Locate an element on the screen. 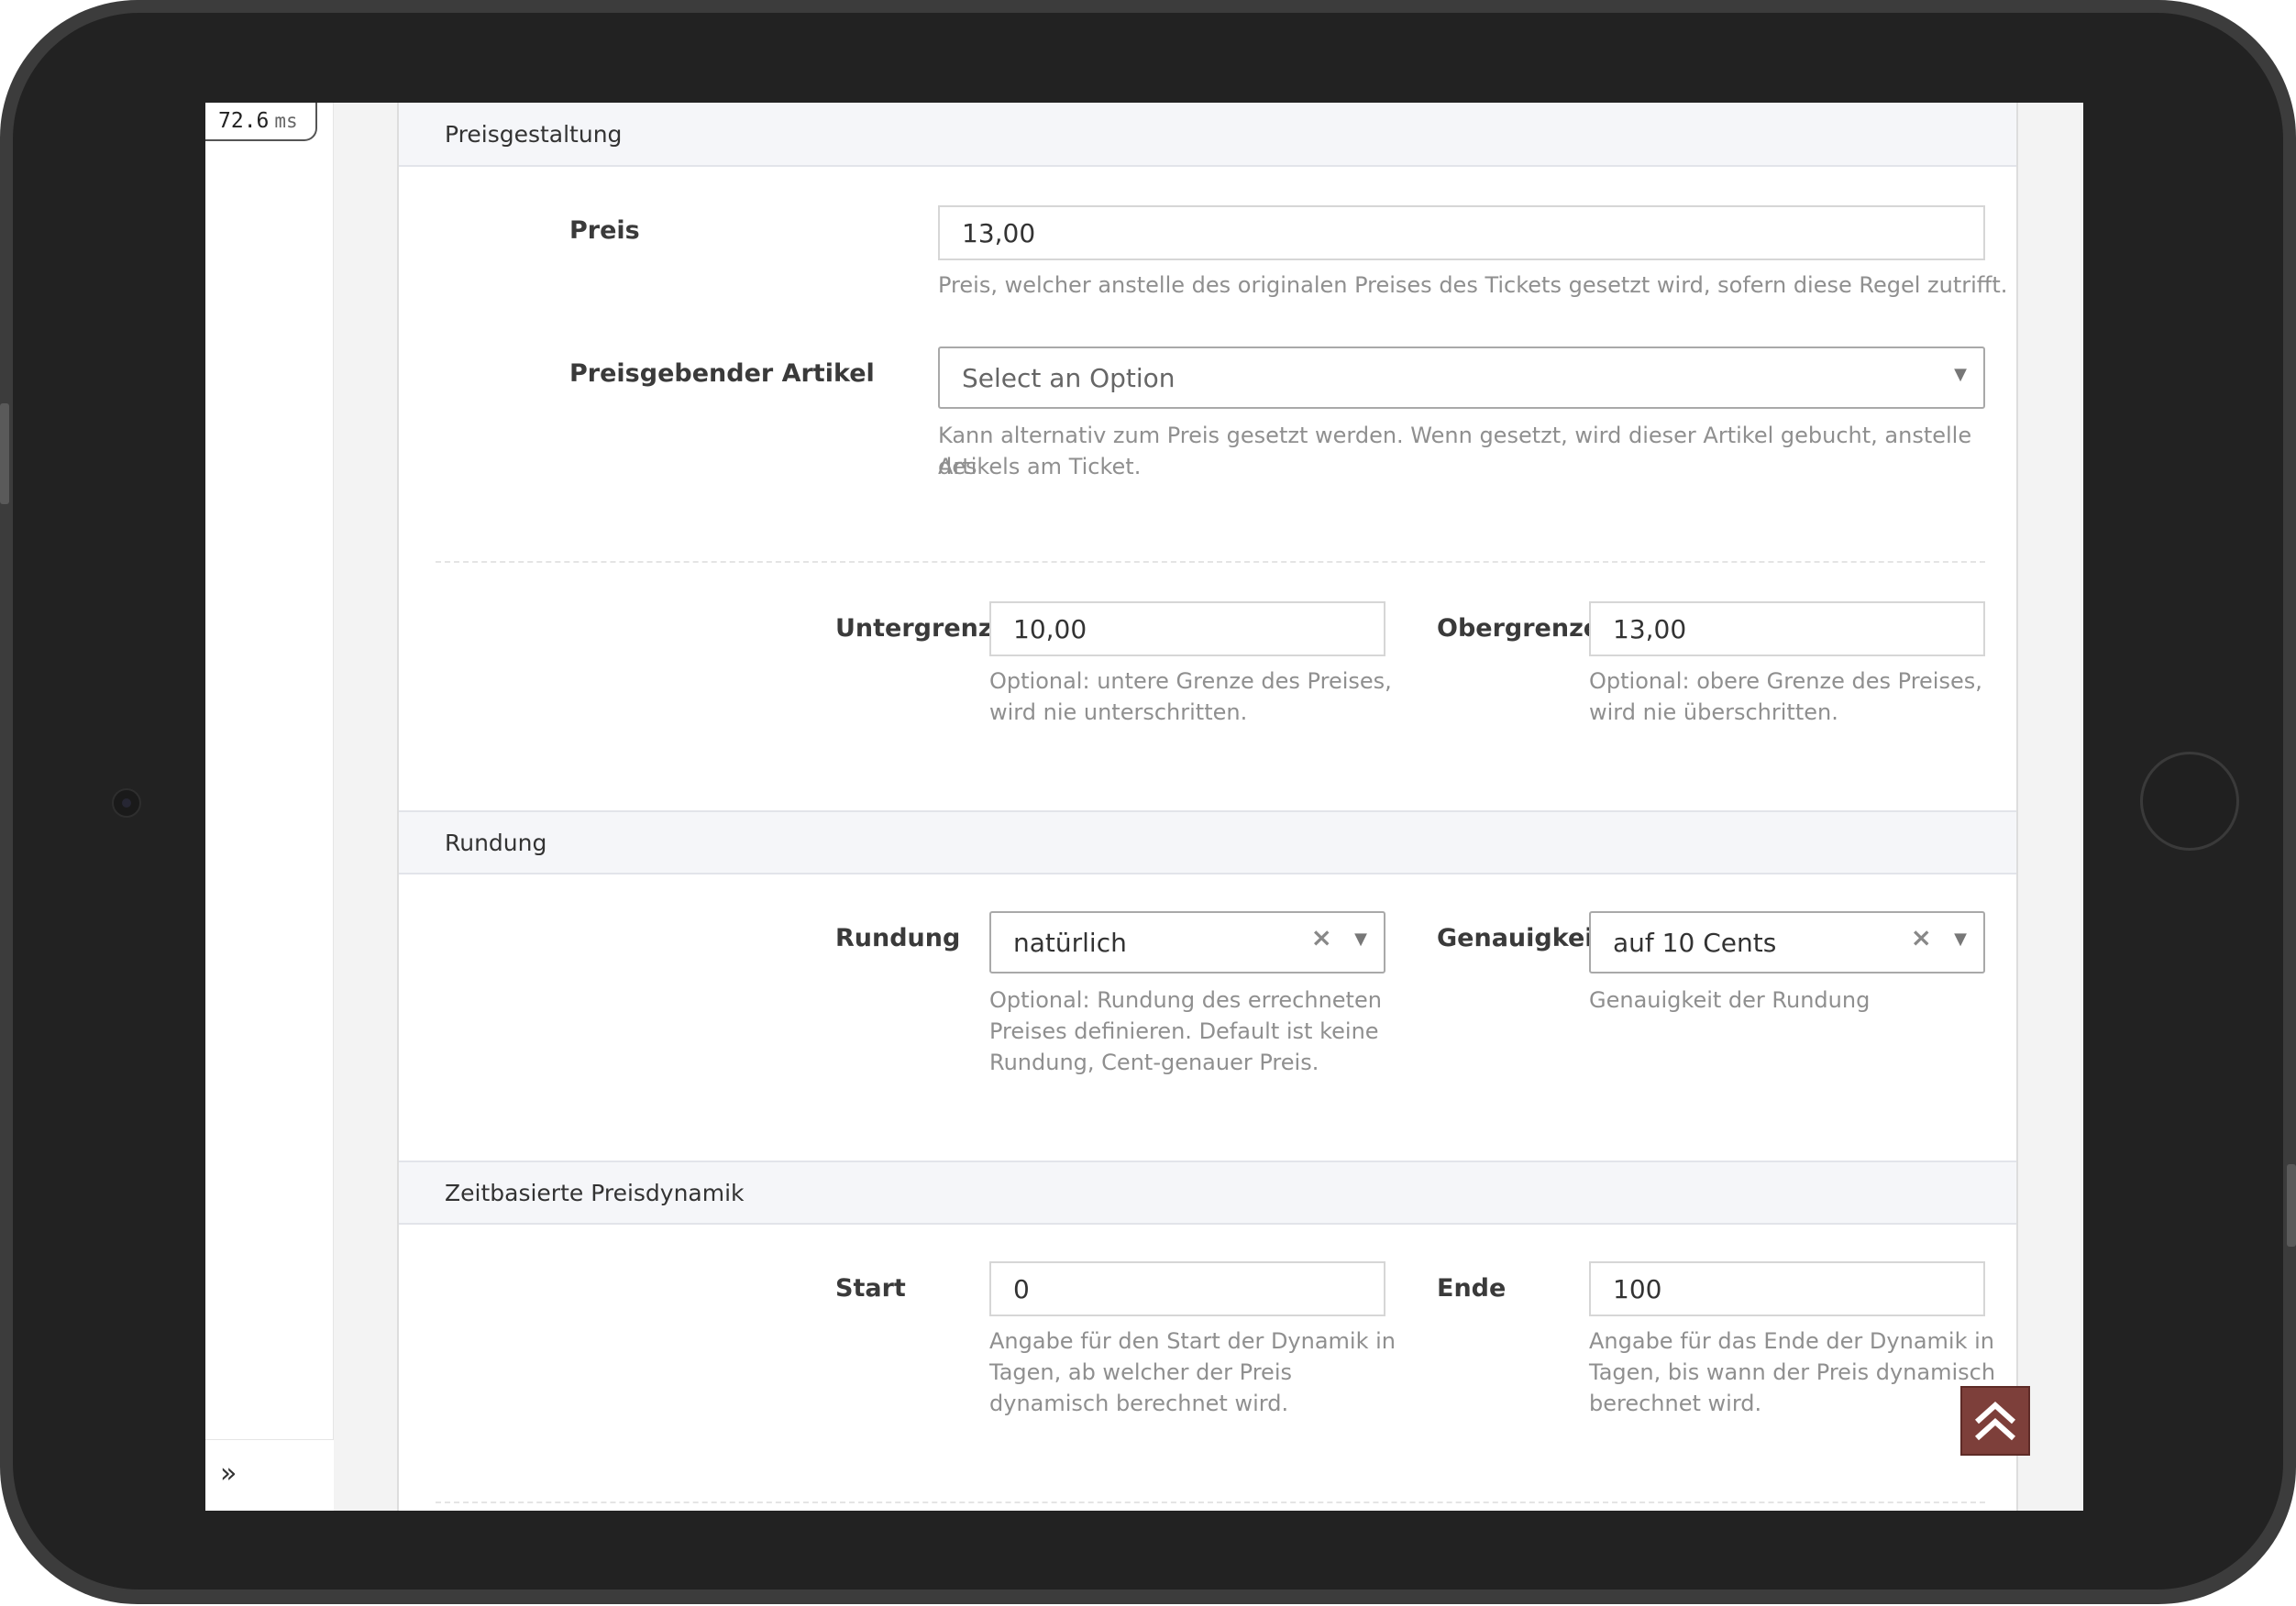 The image size is (2296, 1606). timer-value: 72.6 is located at coordinates (244, 121).